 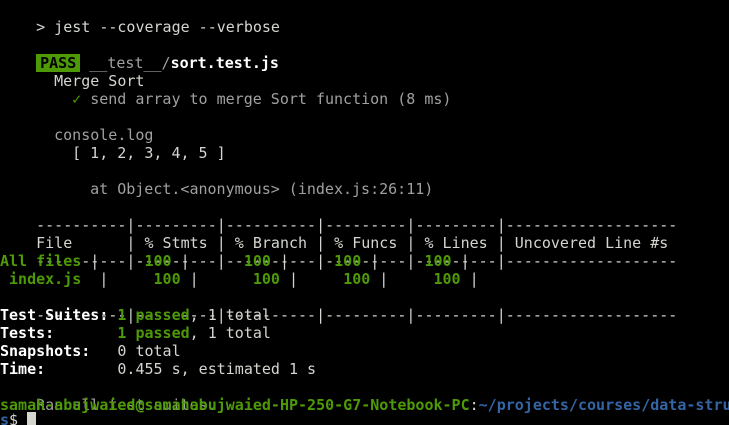 I want to click on summary-label: Snapshots:, so click(x=45, y=351).